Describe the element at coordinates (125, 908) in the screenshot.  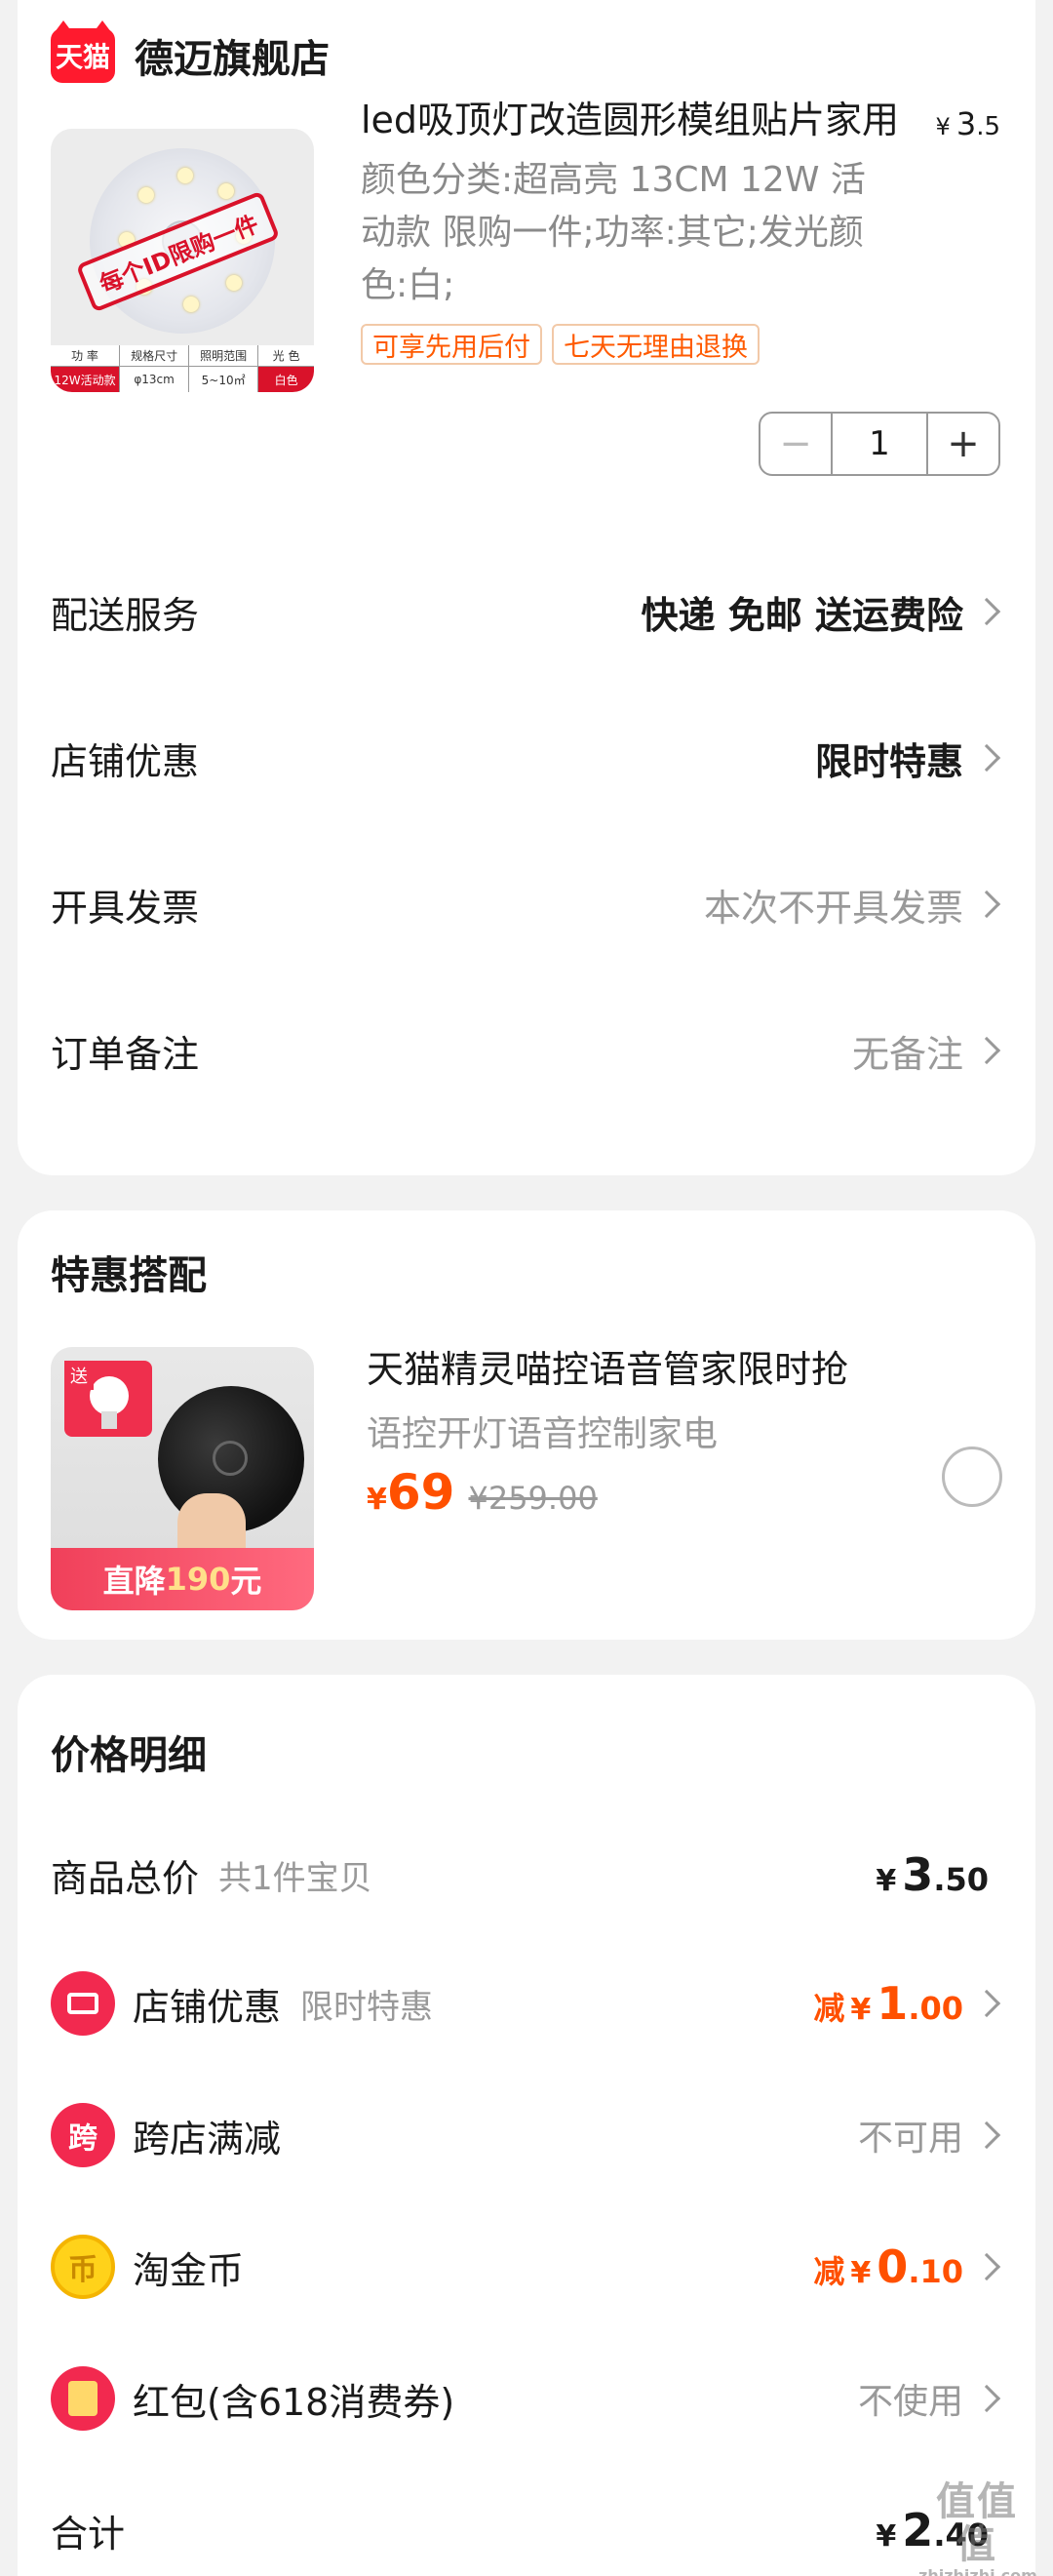
I see `row-label: 开具发票` at that location.